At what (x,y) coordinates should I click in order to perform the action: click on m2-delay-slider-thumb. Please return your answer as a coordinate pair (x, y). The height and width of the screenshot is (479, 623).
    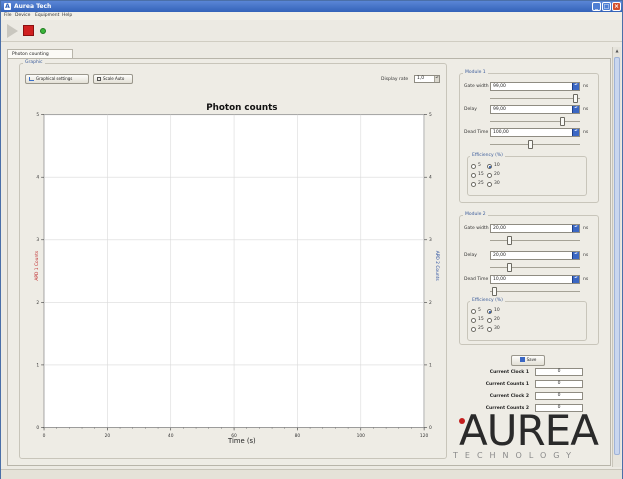
    Looking at the image, I should click on (509, 267).